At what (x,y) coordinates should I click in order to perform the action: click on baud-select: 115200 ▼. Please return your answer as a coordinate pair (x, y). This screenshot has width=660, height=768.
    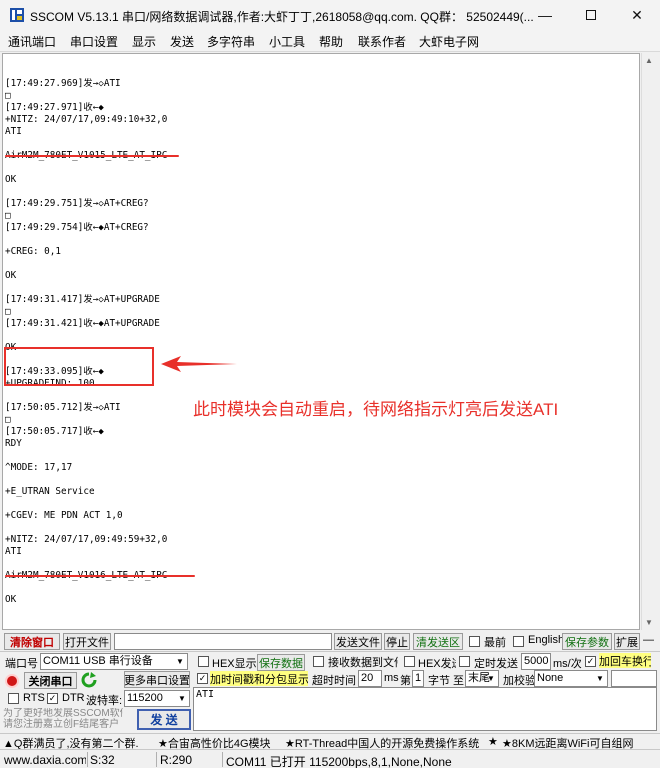
    Looking at the image, I should click on (157, 698).